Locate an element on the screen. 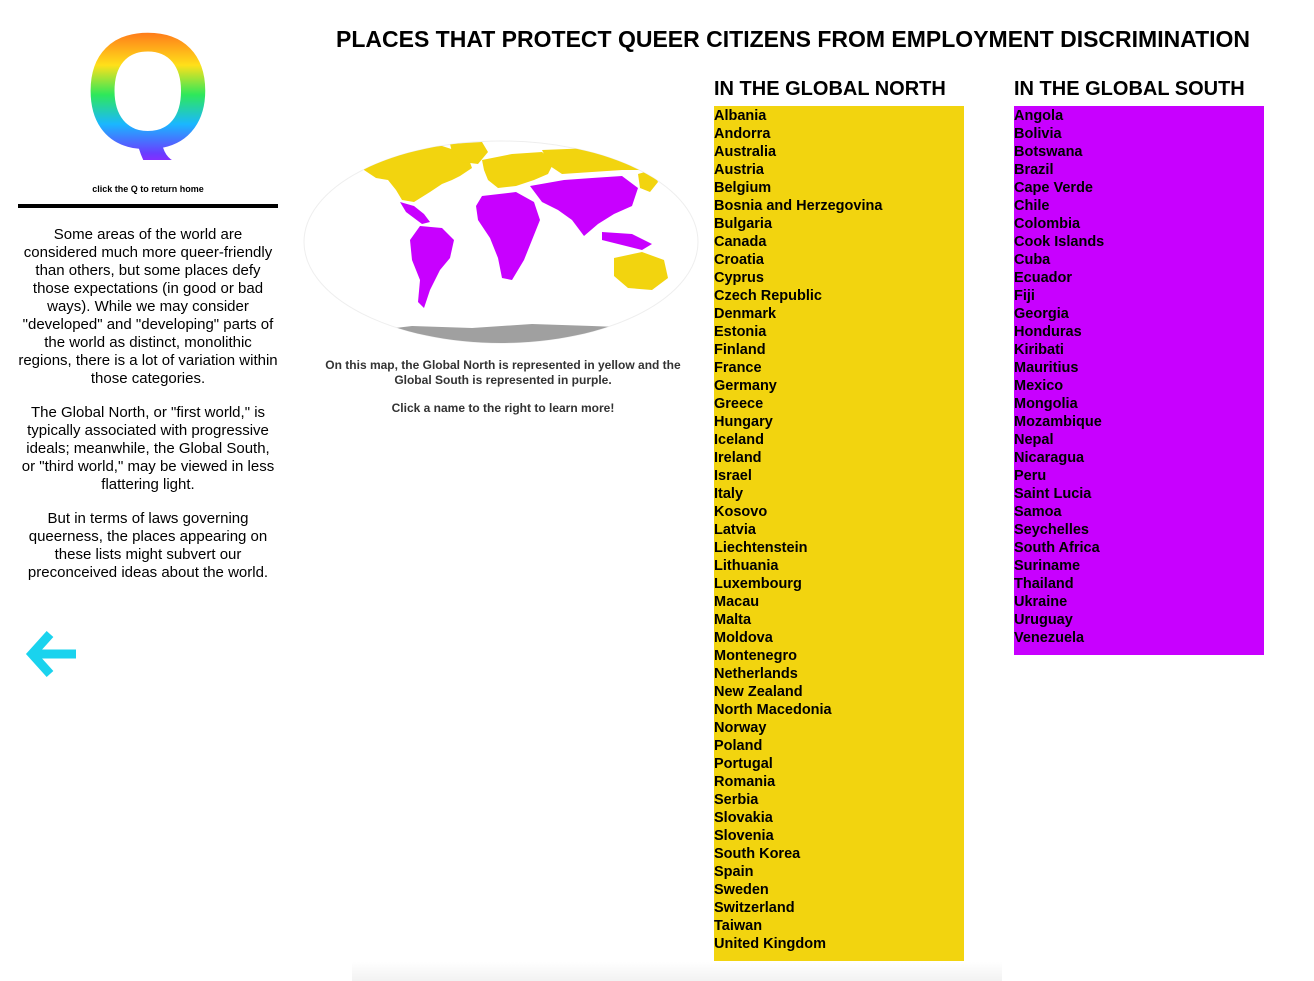  home-hint: click the Q to return home is located at coordinates (148, 189).